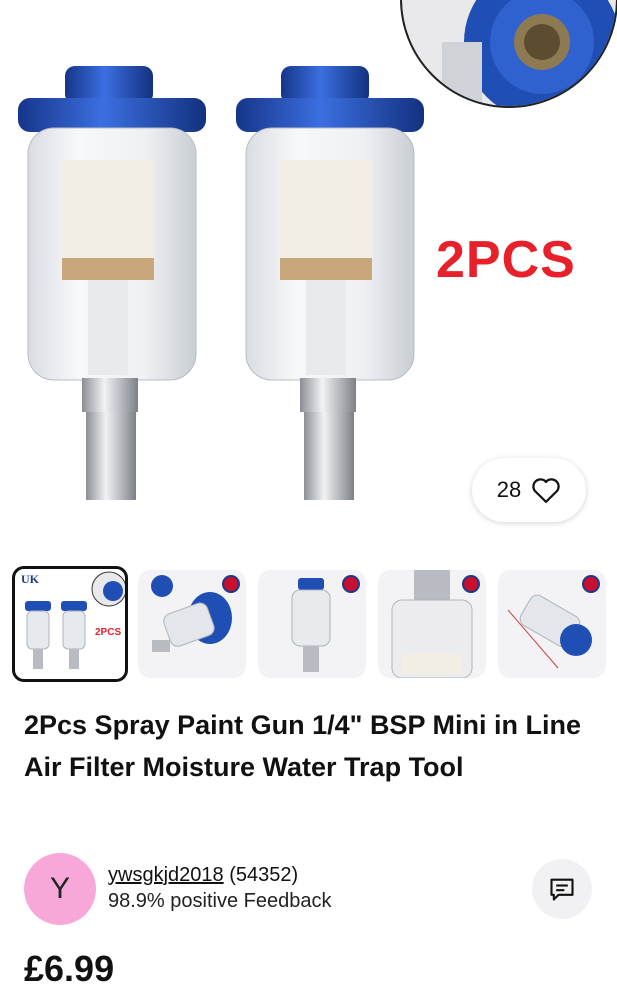  I want to click on watch-count: 28, so click(509, 489).